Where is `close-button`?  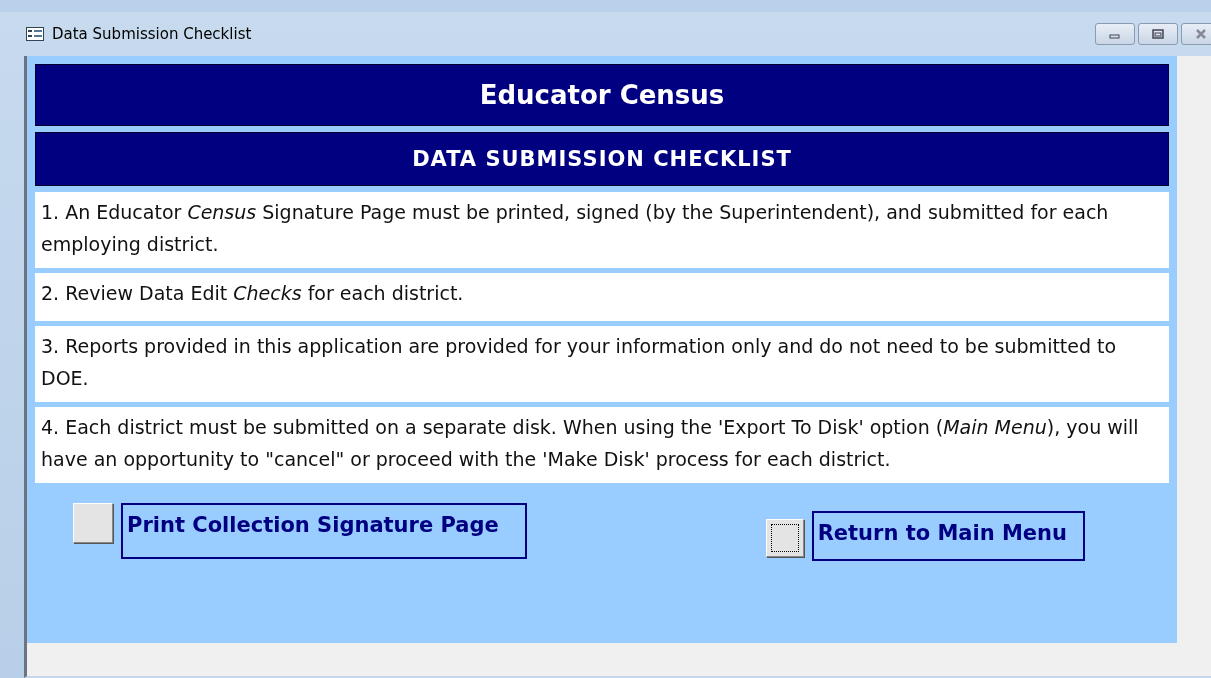 close-button is located at coordinates (1196, 34).